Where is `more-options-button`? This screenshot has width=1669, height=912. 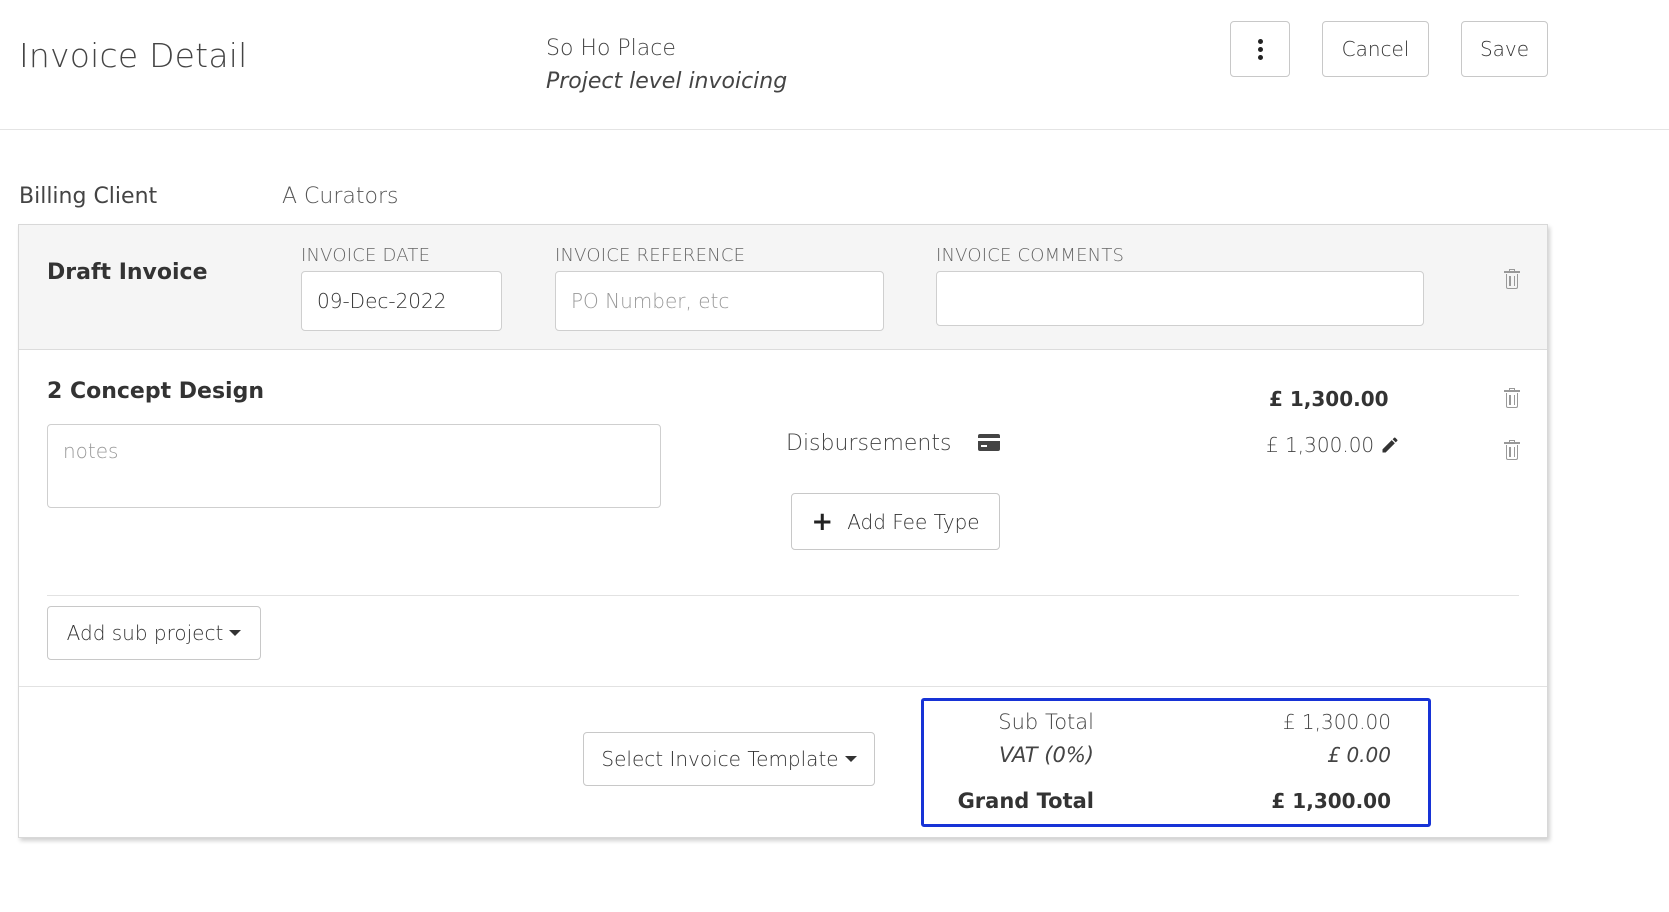 more-options-button is located at coordinates (1260, 49).